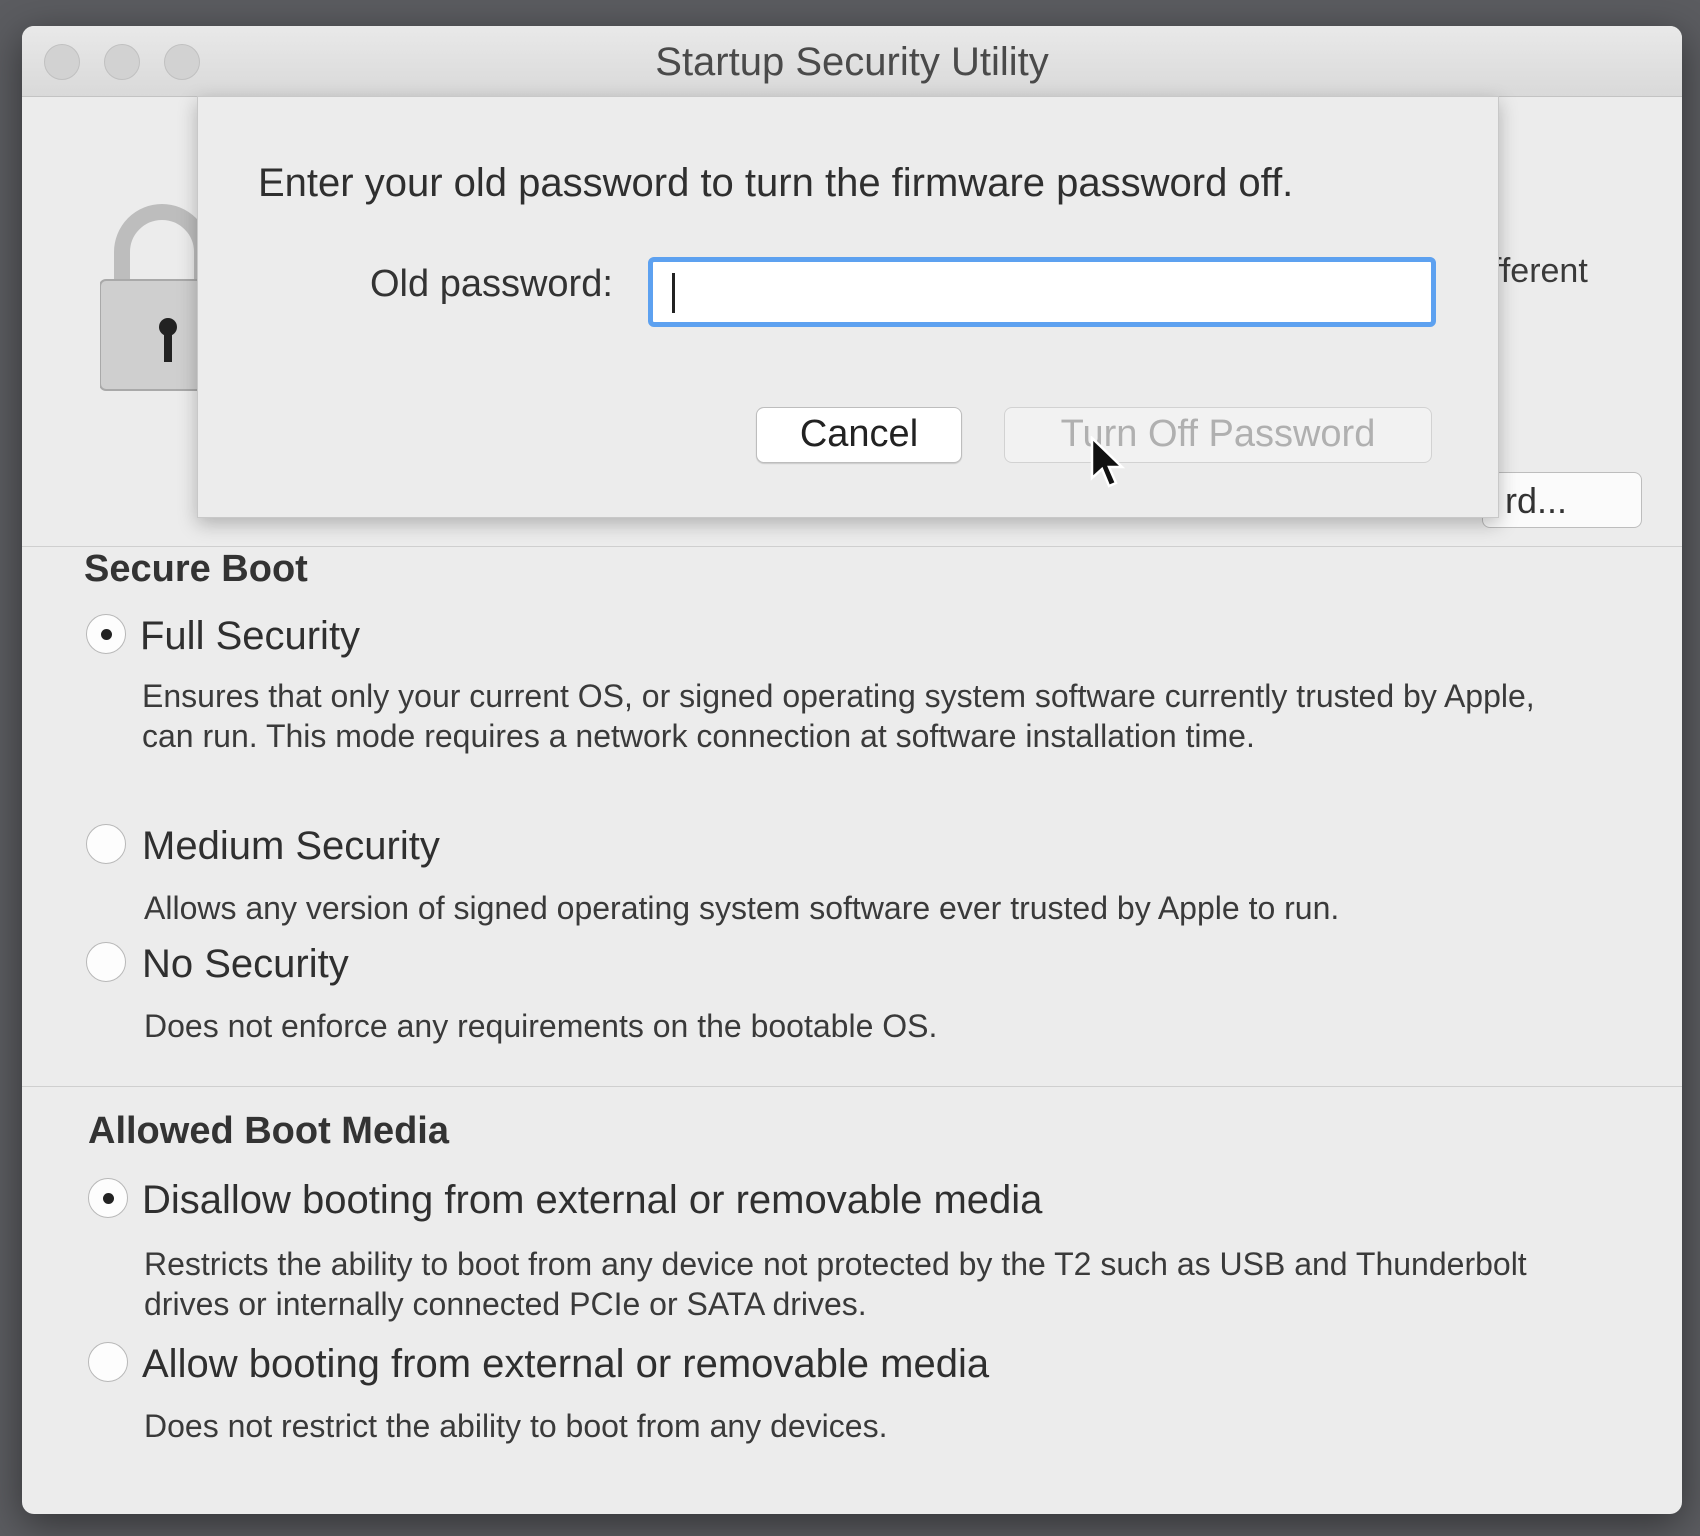  Describe the element at coordinates (491, 284) in the screenshot. I see `old-password-label: Old password:` at that location.